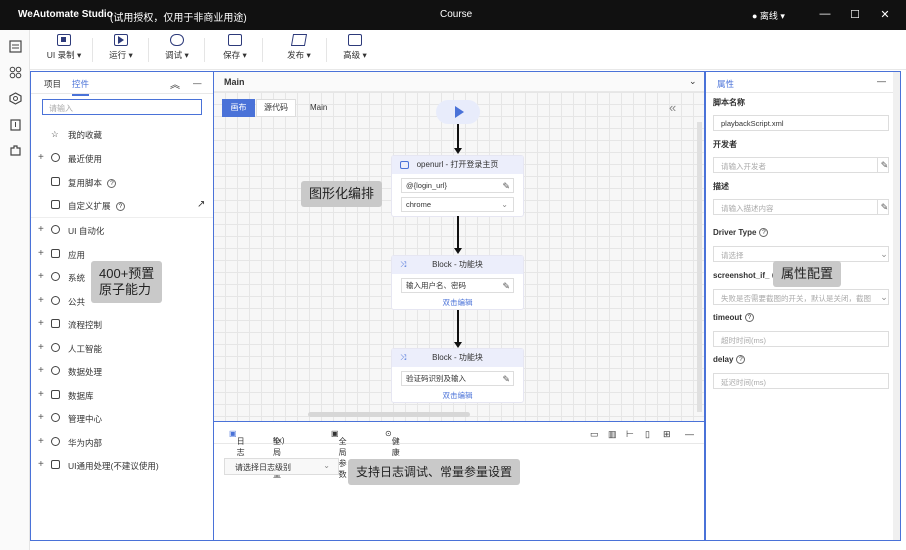 The image size is (906, 550). I want to click on settings-icon, so click(15, 98).